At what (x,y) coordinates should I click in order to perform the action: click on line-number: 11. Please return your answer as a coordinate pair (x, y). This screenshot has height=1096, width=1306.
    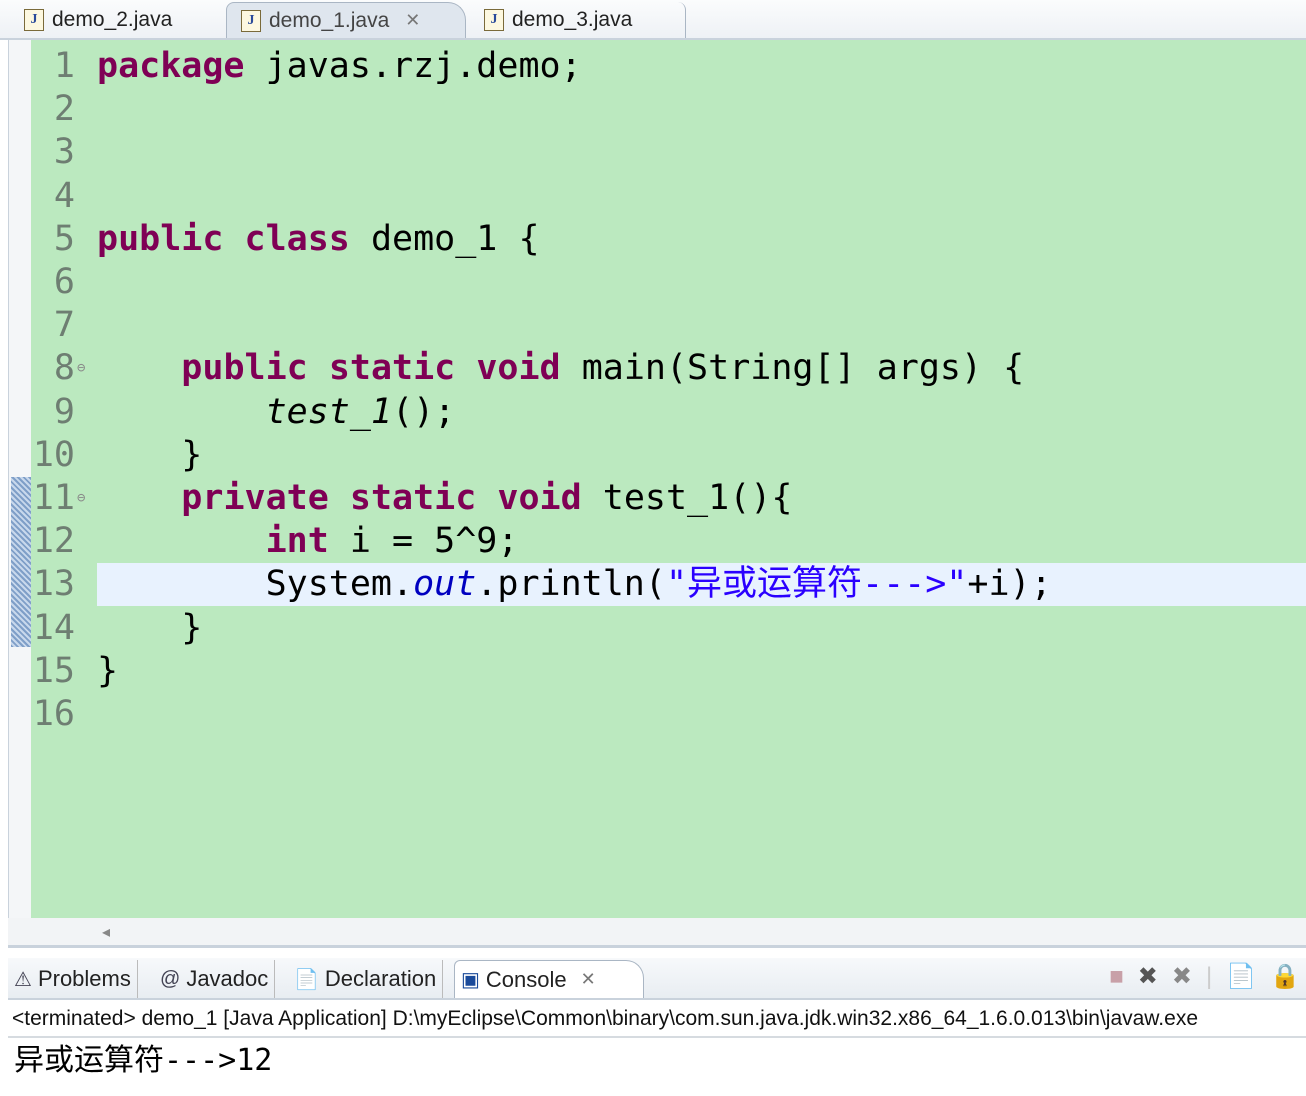
    Looking at the image, I should click on (53, 498).